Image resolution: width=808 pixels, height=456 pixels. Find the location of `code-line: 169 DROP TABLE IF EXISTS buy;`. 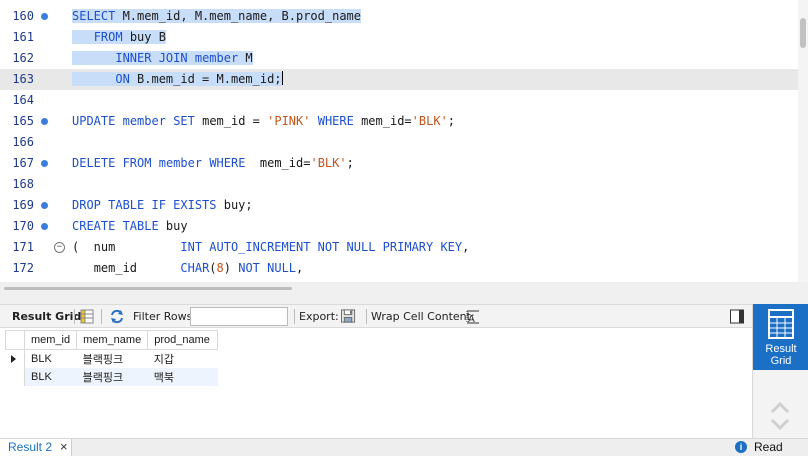

code-line: 169 DROP TABLE IF EXISTS buy; is located at coordinates (400, 205).